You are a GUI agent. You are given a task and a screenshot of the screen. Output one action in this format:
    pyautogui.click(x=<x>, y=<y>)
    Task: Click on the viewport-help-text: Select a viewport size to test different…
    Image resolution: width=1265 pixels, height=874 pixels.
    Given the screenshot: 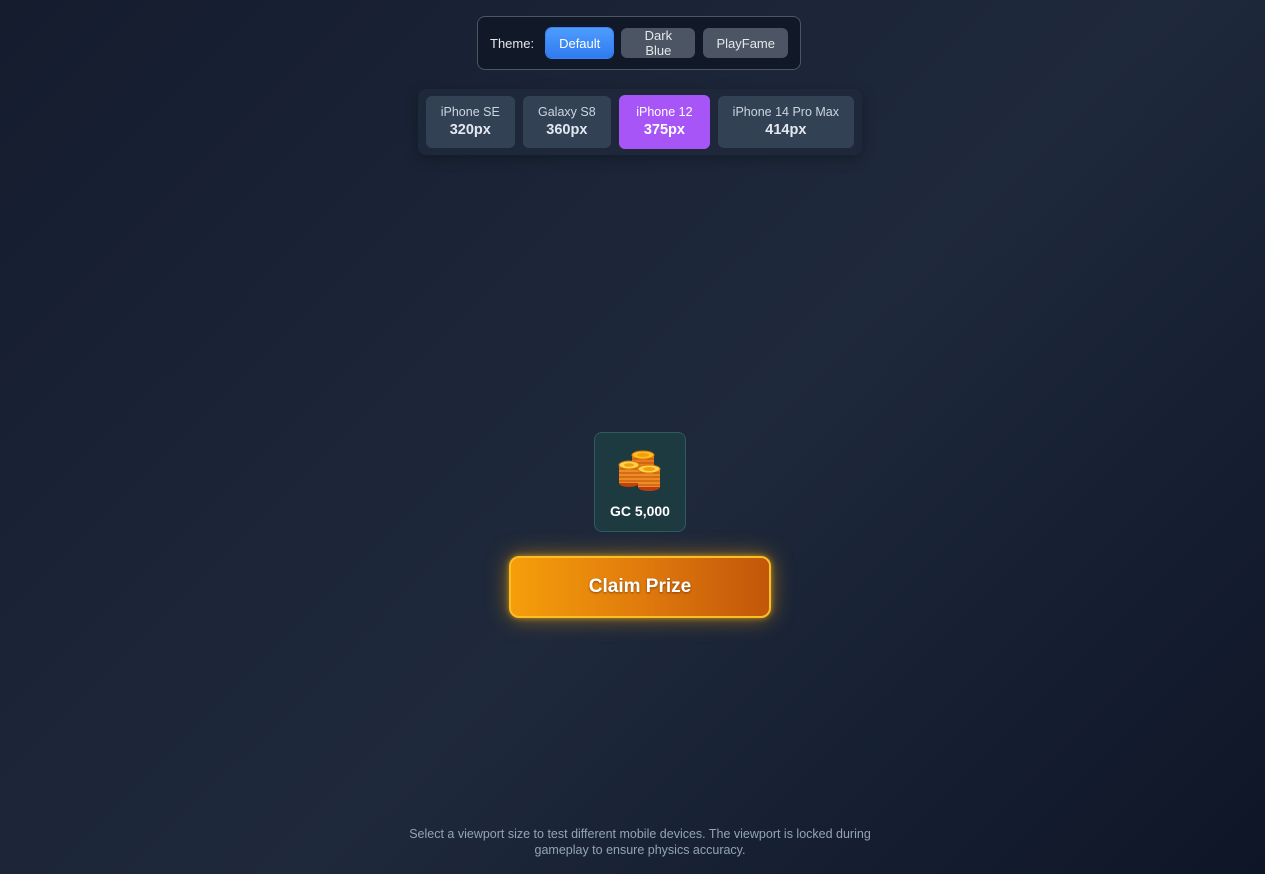 What is the action you would take?
    pyautogui.click(x=640, y=842)
    